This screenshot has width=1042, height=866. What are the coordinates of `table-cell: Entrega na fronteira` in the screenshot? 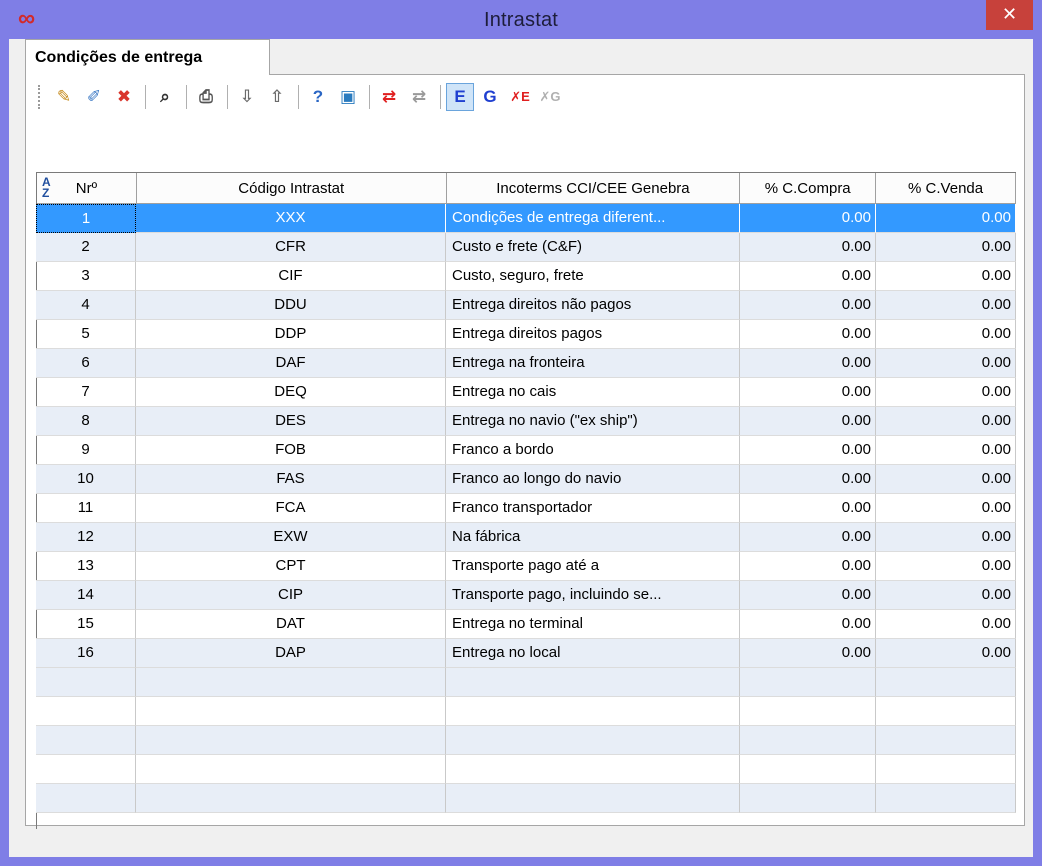 It's located at (593, 363).